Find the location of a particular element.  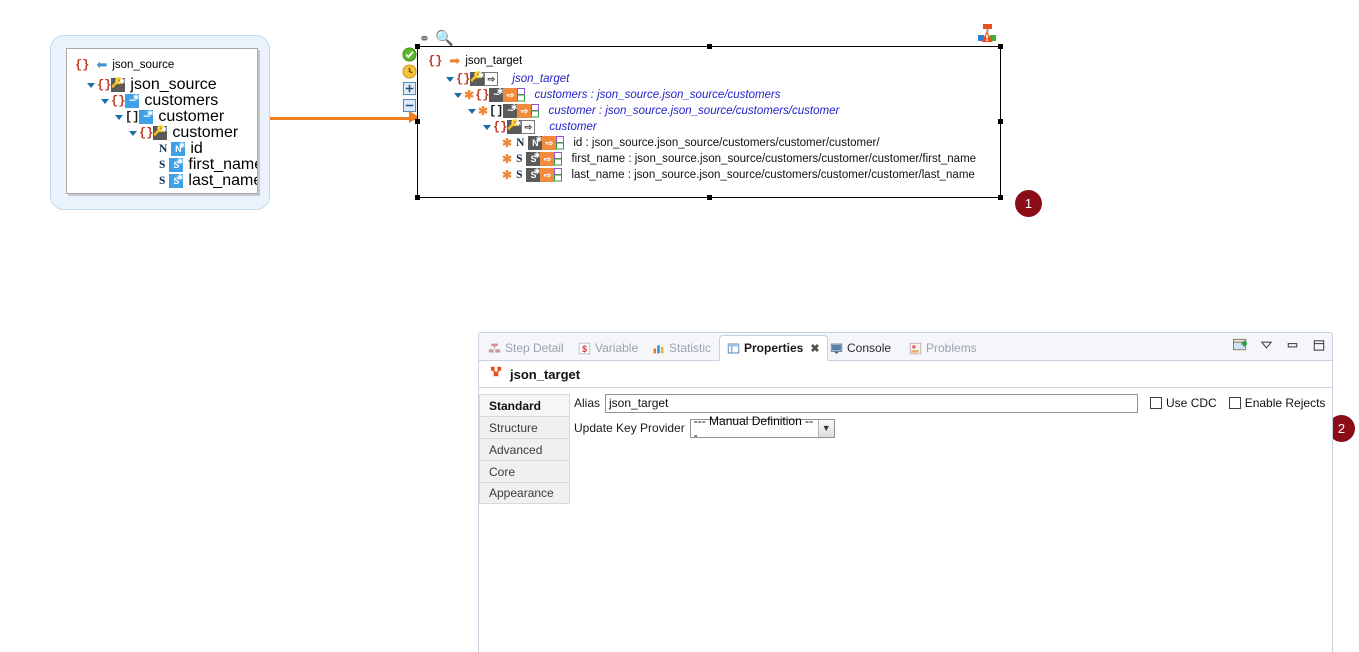

connection-line is located at coordinates (343, 118).